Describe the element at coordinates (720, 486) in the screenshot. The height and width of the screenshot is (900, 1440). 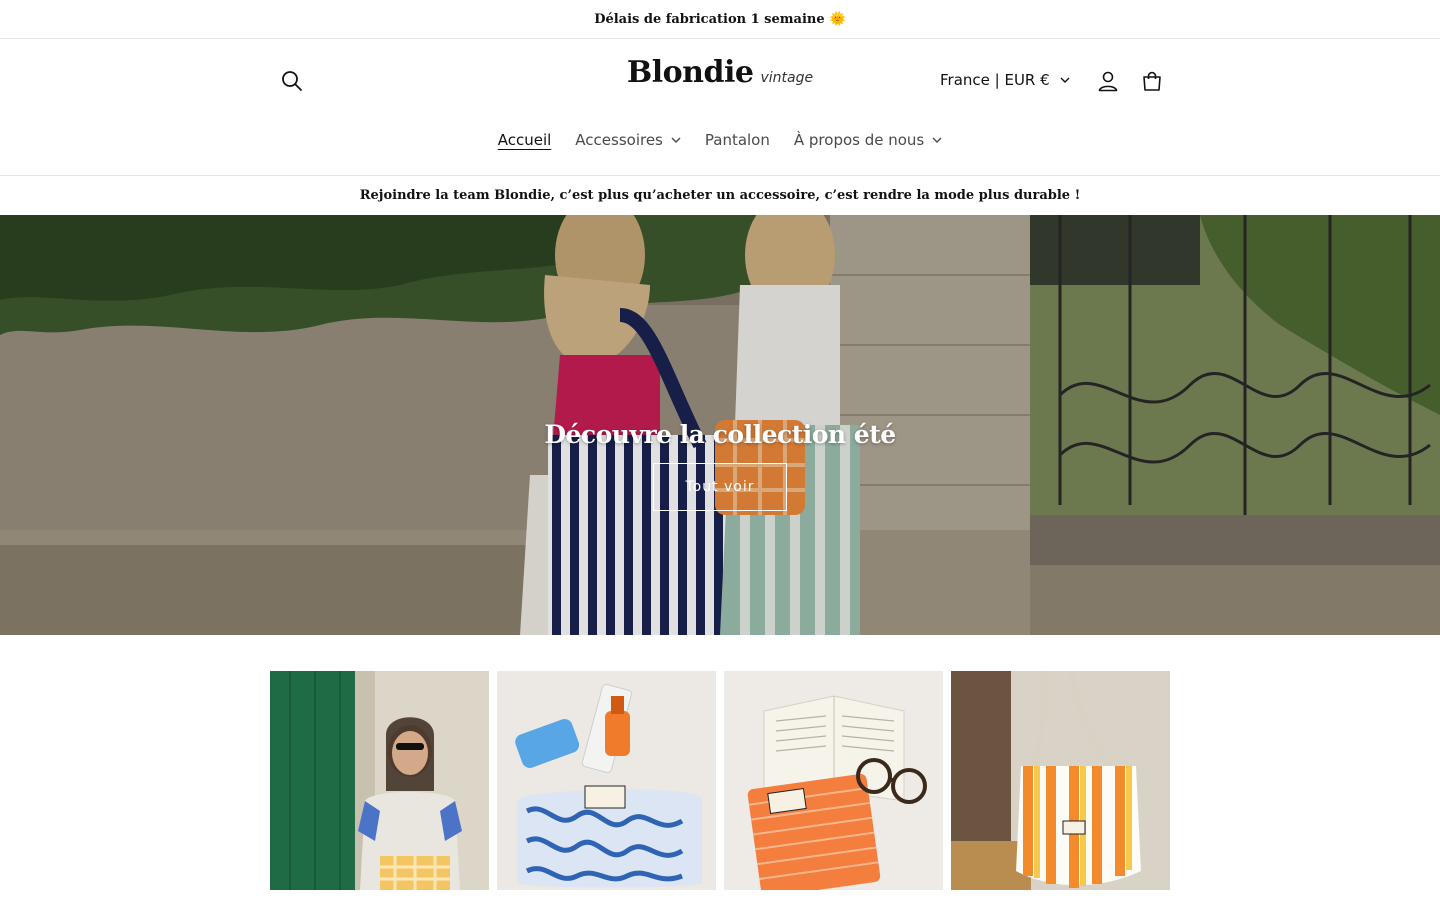
I see `view-all-button: Tout voir` at that location.